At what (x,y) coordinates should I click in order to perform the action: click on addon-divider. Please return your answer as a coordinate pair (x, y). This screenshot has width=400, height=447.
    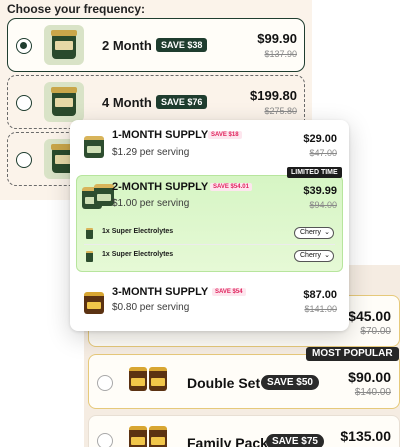
    Looking at the image, I should click on (209, 244).